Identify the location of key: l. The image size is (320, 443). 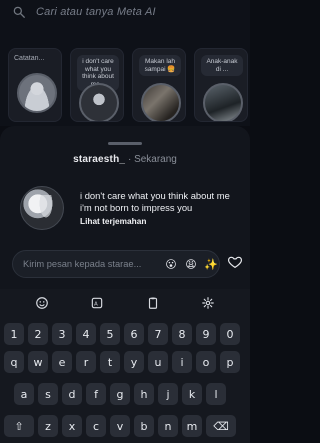
(216, 394).